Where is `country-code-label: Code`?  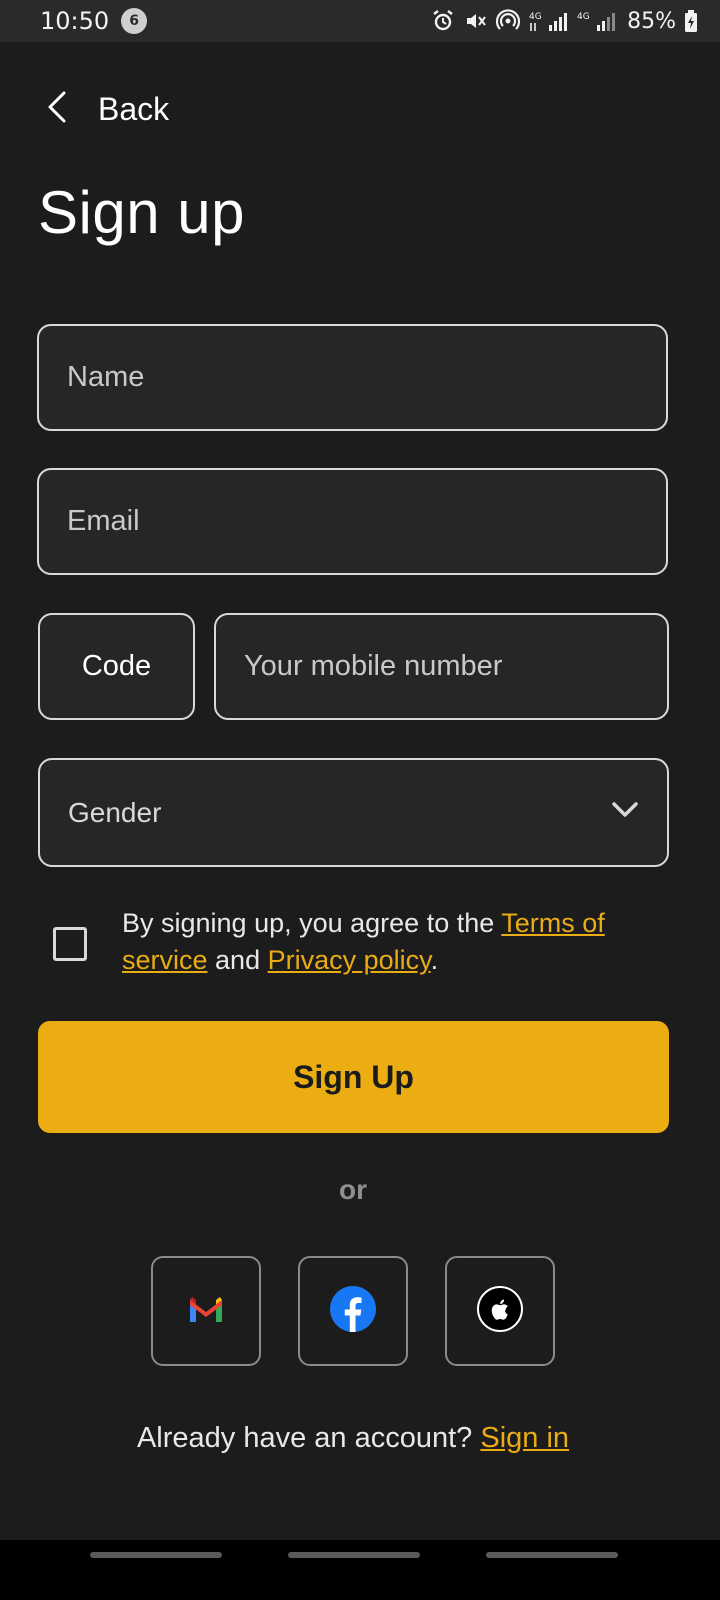 country-code-label: Code is located at coordinates (116, 666).